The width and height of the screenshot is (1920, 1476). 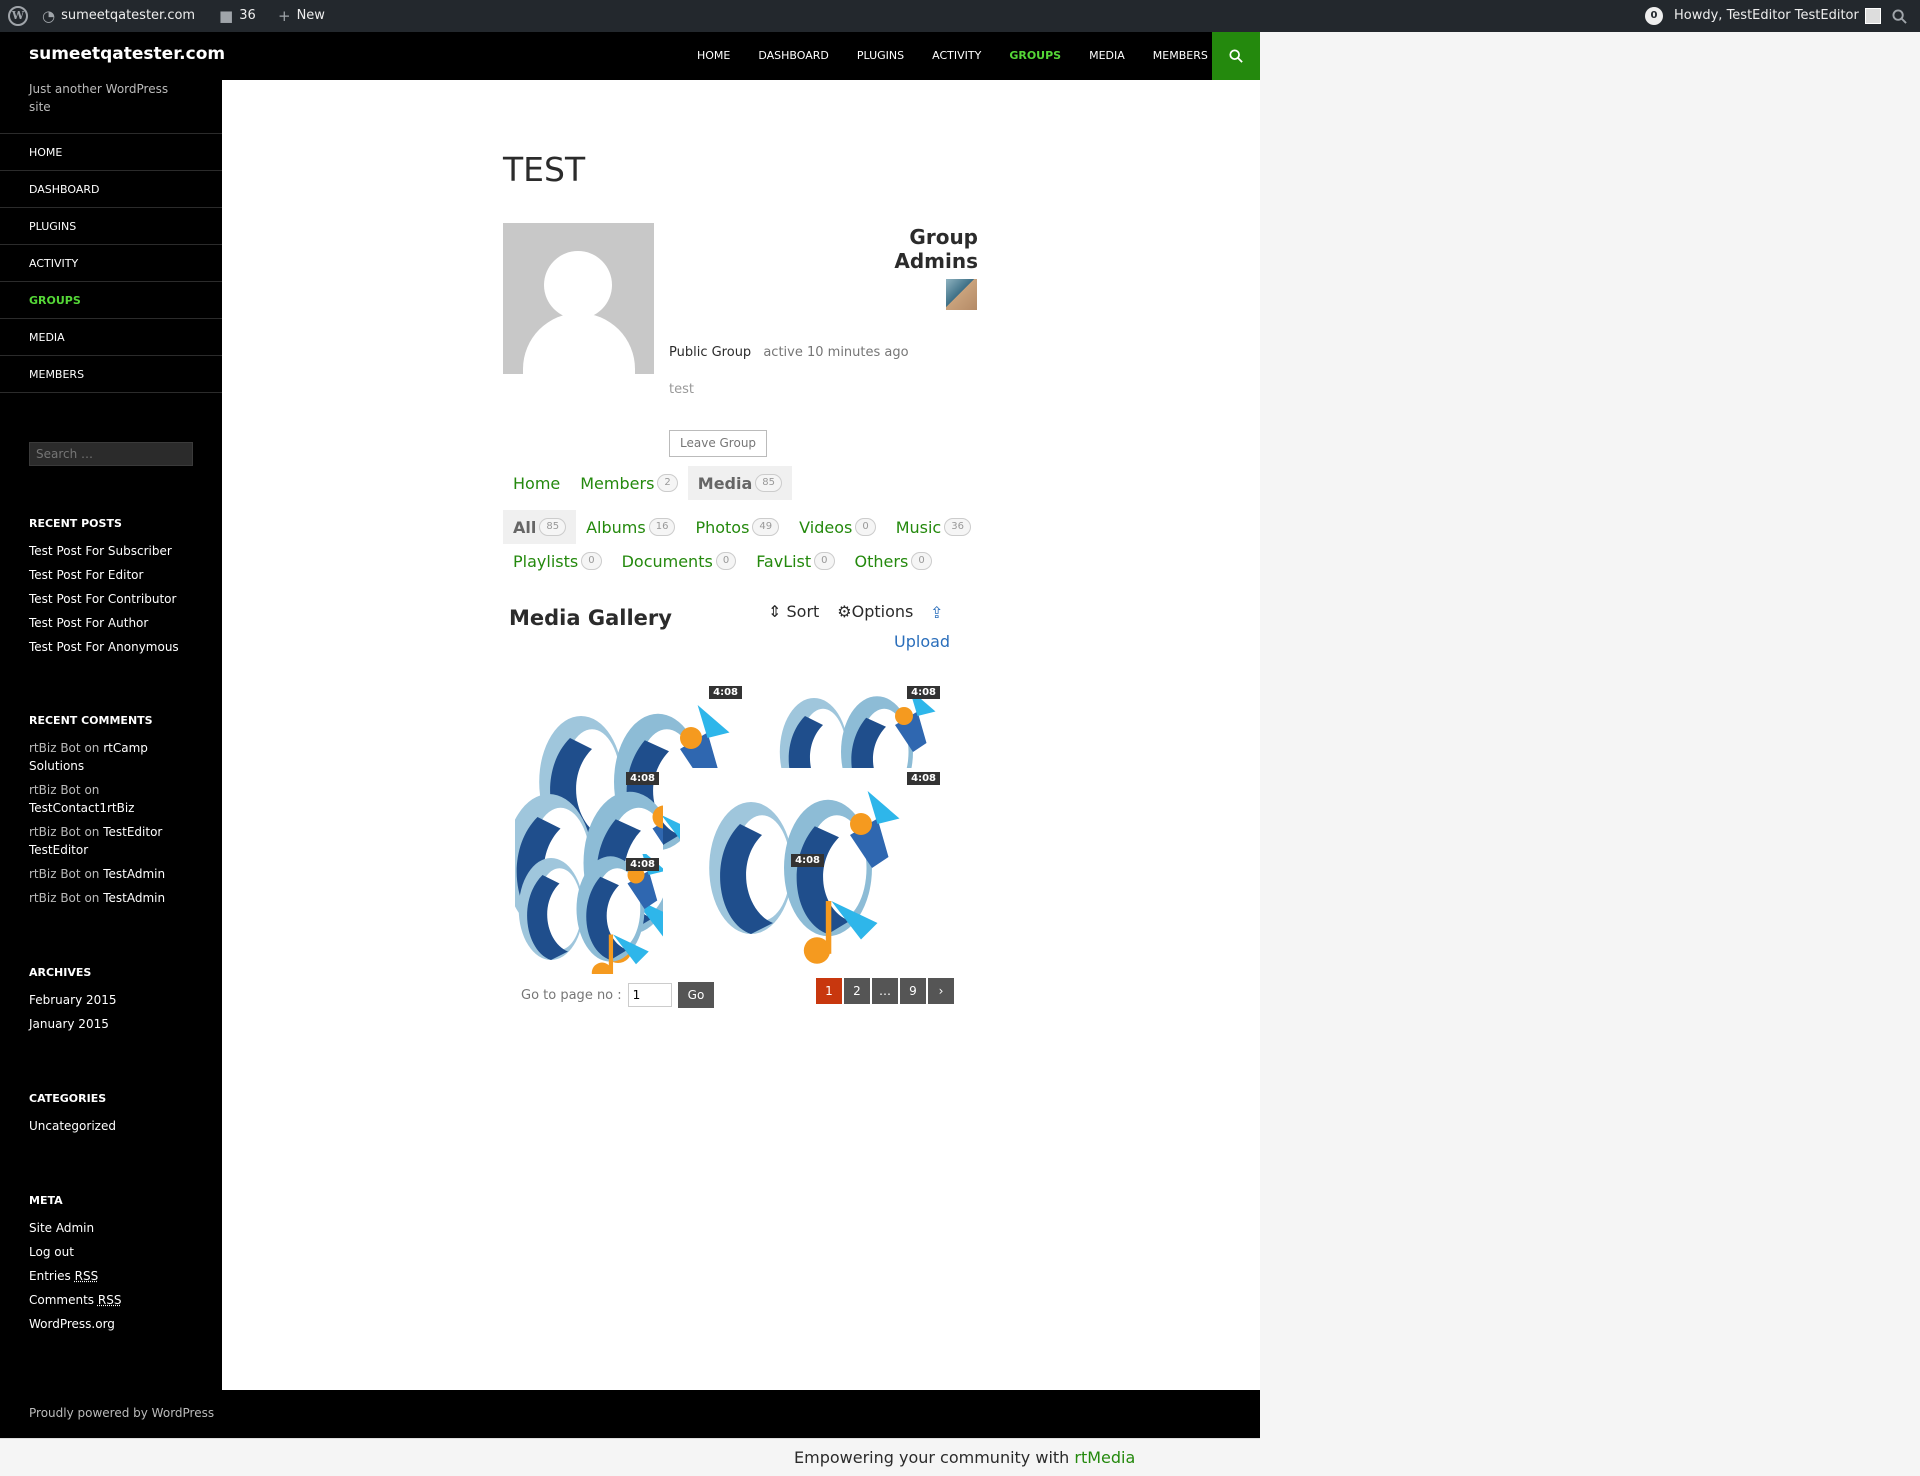 I want to click on tab-all: All 85, so click(x=540, y=527).